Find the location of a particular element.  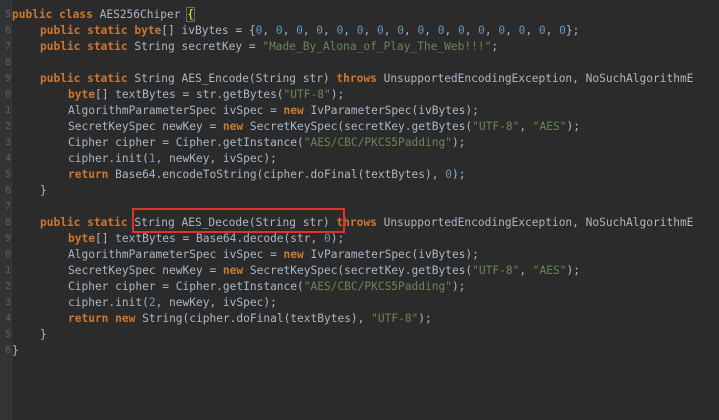

code-line-class-decl: public class AES256Chiper { is located at coordinates (103, 15).